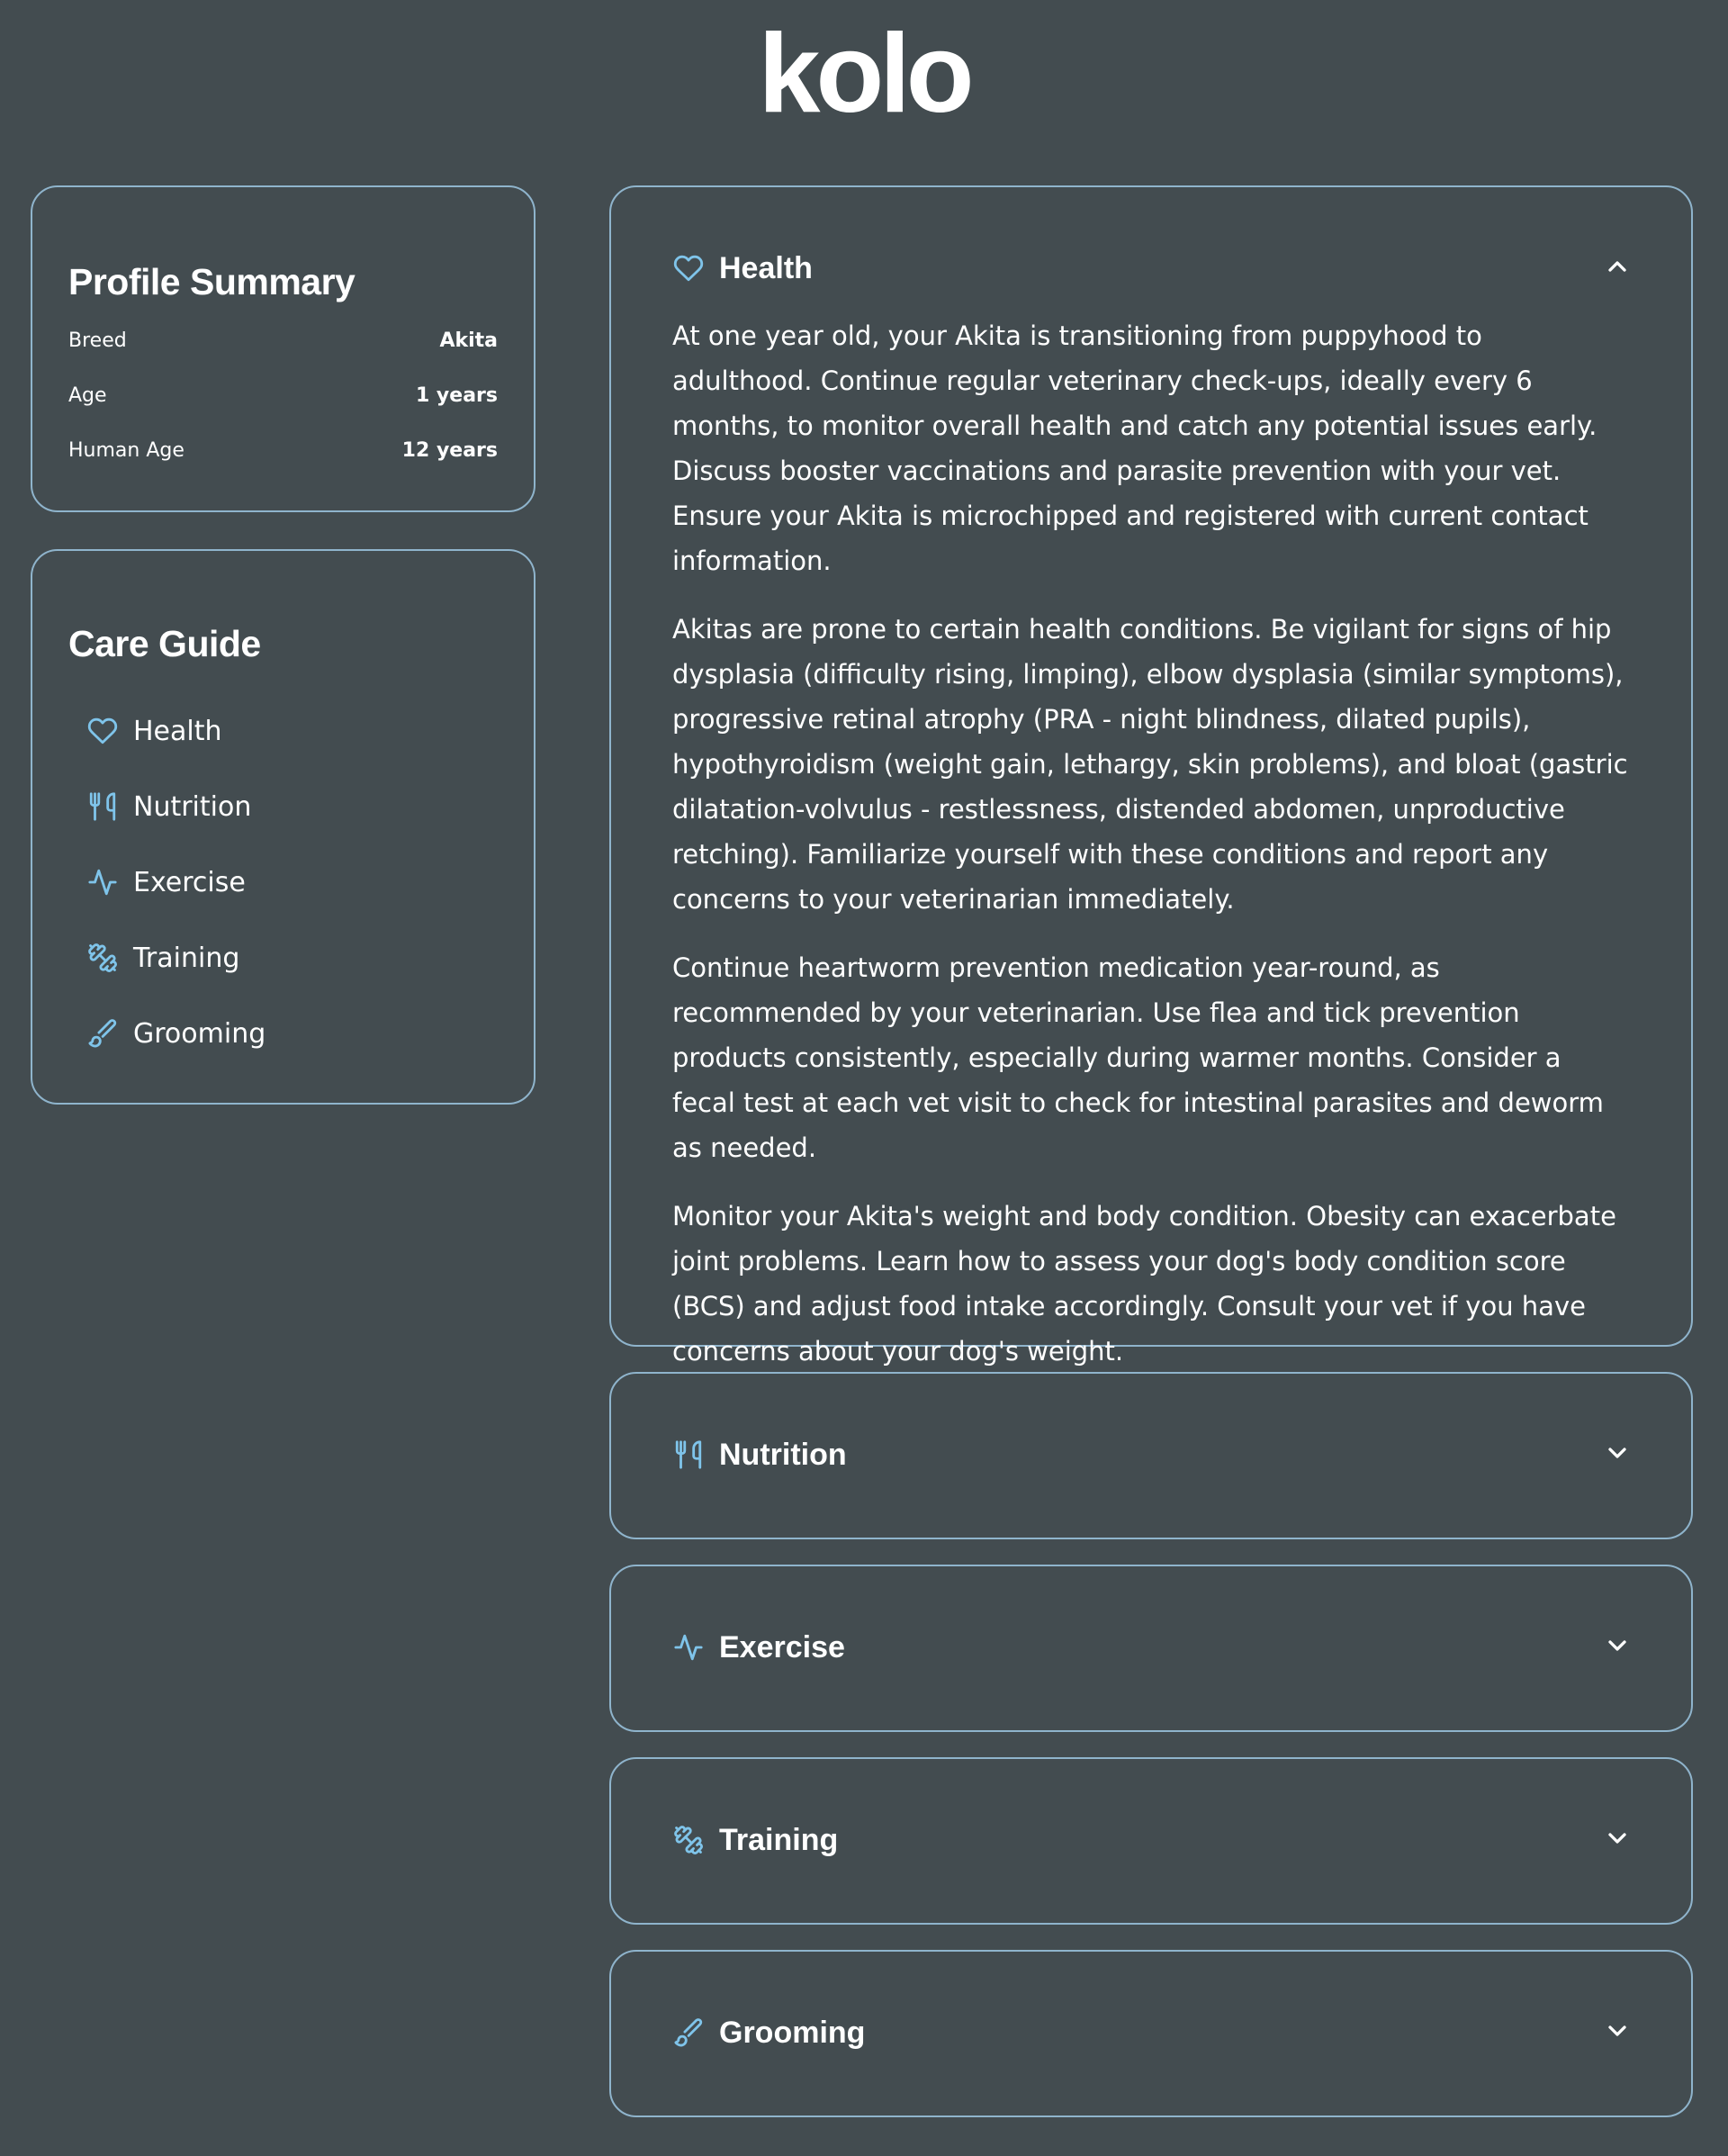 This screenshot has width=1728, height=2156. Describe the element at coordinates (283, 395) in the screenshot. I see `summary-row-age: Age 1 years` at that location.